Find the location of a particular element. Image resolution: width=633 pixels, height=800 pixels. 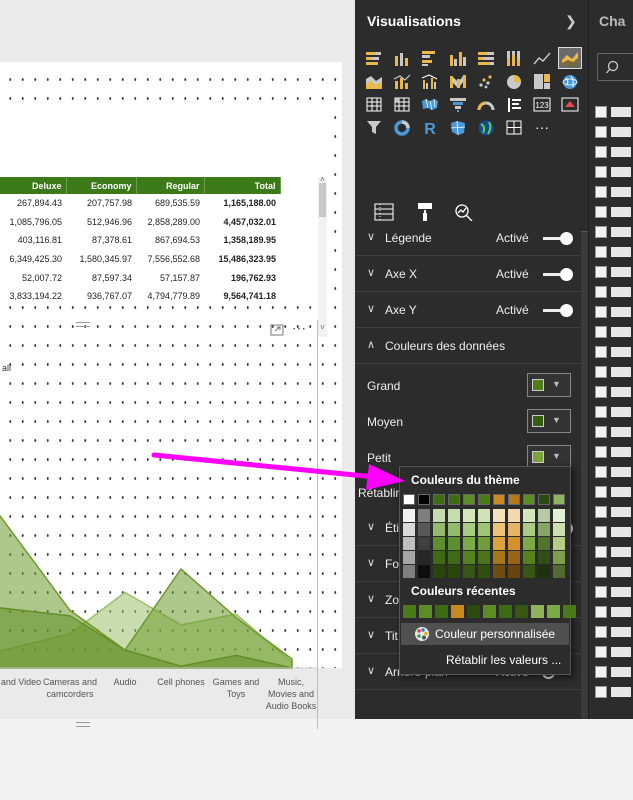

scroll-thumb is located at coordinates (322, 200).